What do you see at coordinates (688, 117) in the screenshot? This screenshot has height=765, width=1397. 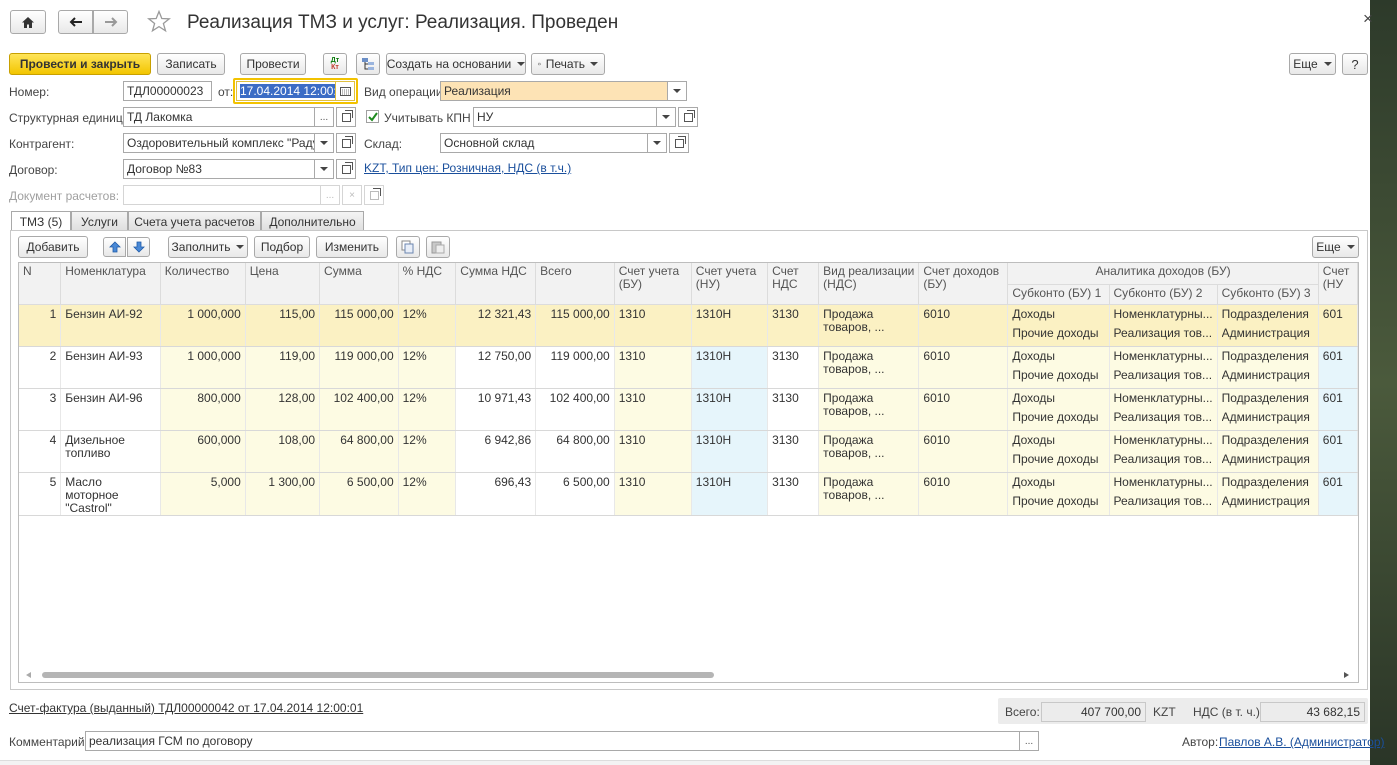 I see `kpn-open-button` at bounding box center [688, 117].